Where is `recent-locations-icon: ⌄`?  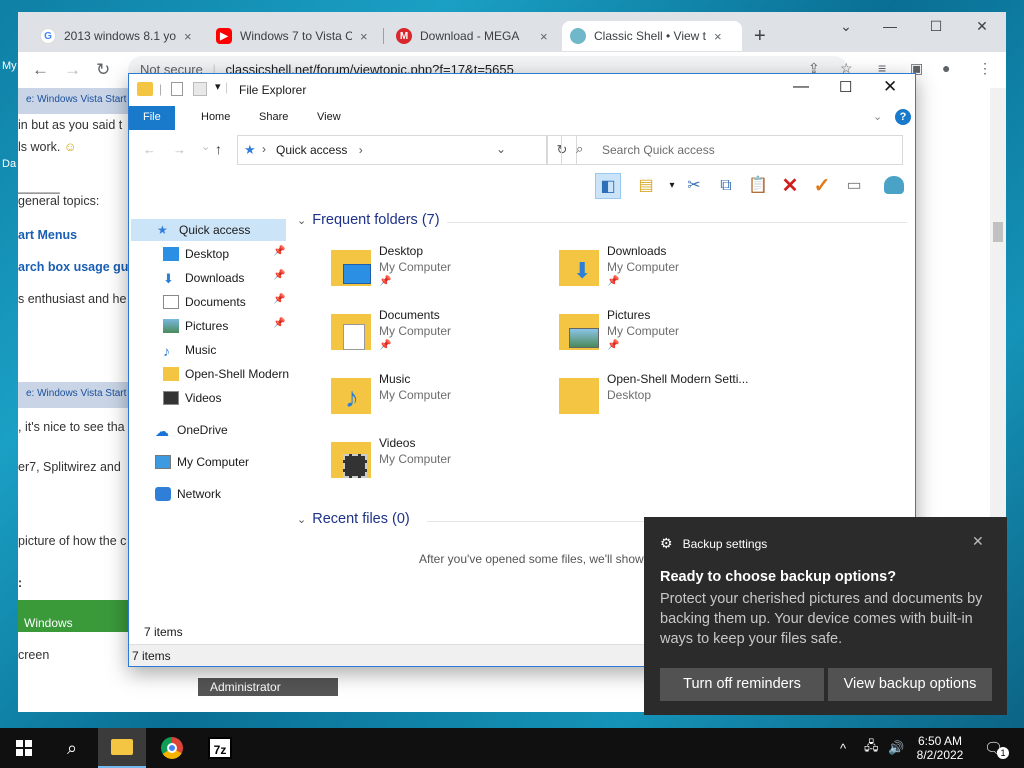
recent-locations-icon: ⌄ is located at coordinates (205, 146).